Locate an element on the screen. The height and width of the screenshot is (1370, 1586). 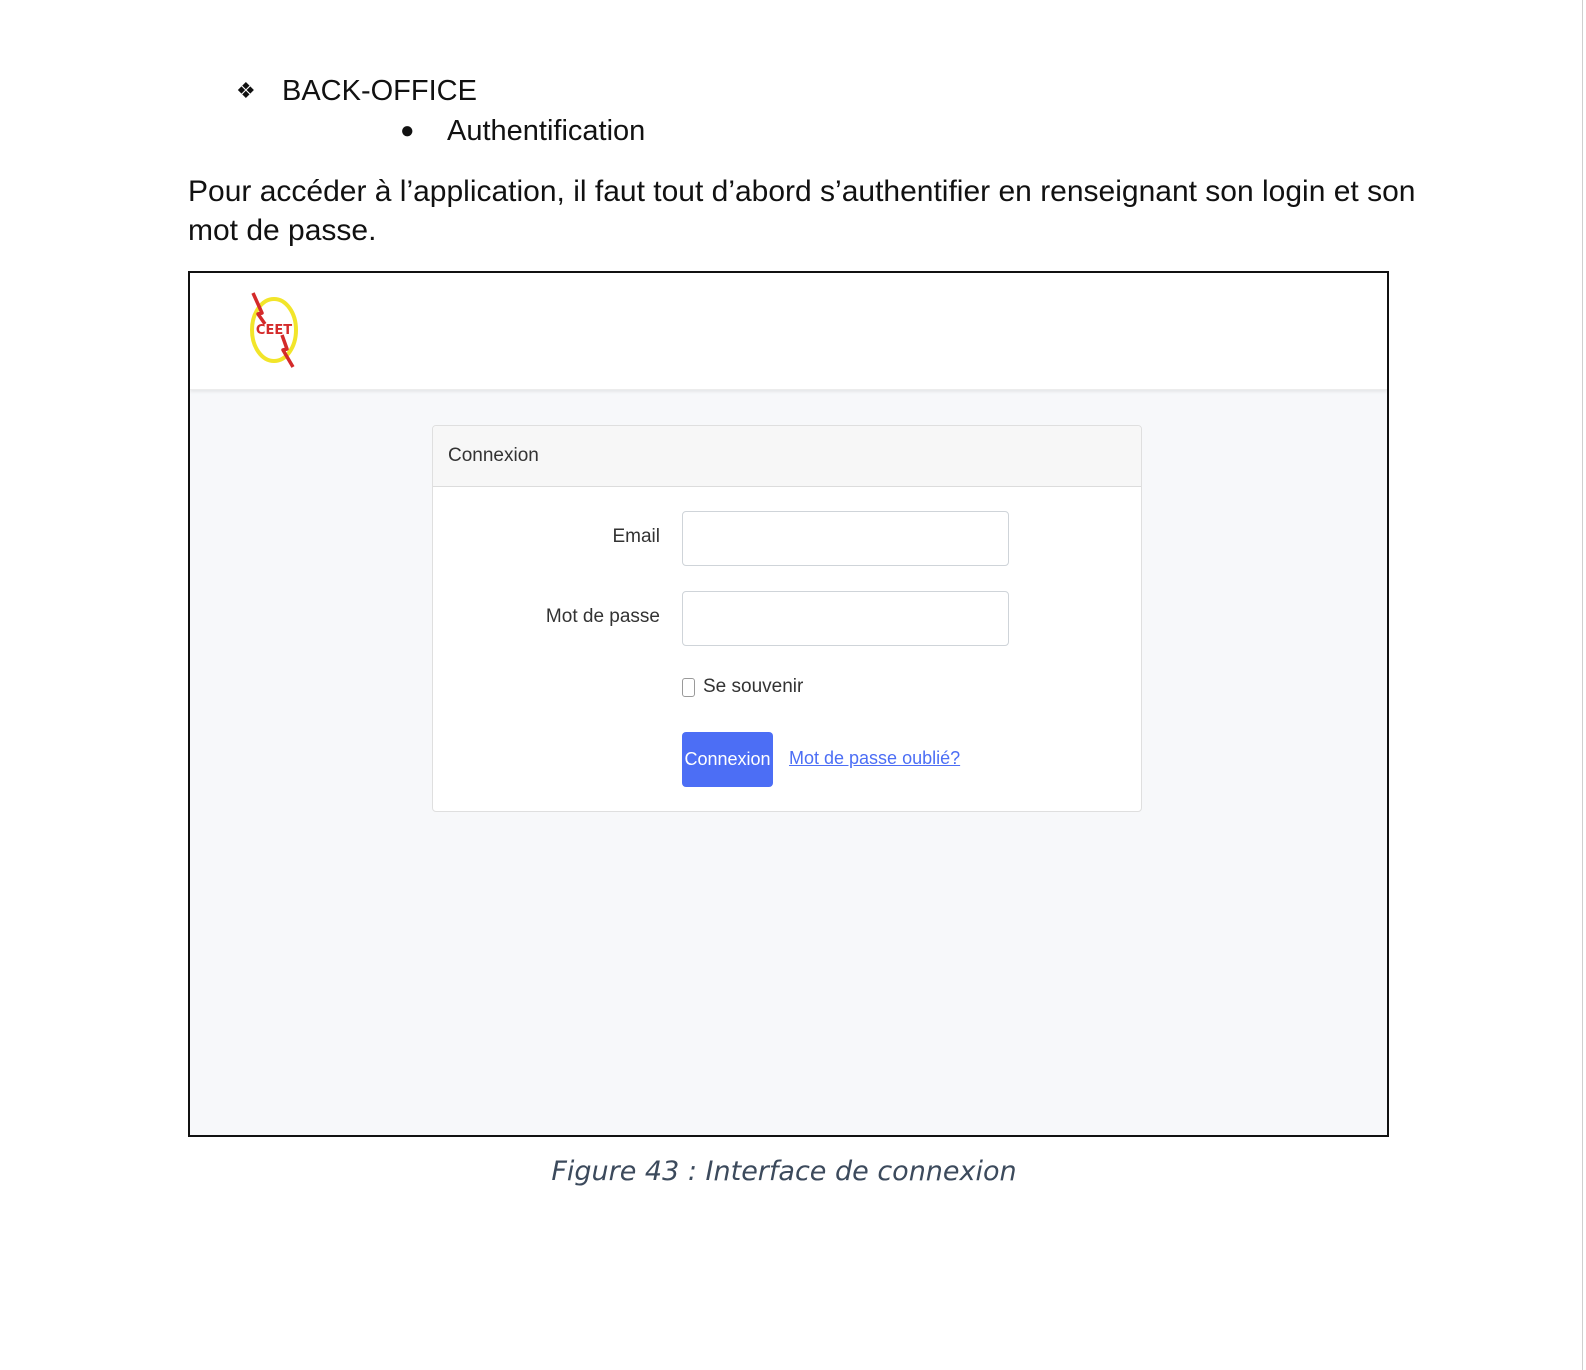
navbar: CEET is located at coordinates (788, 331).